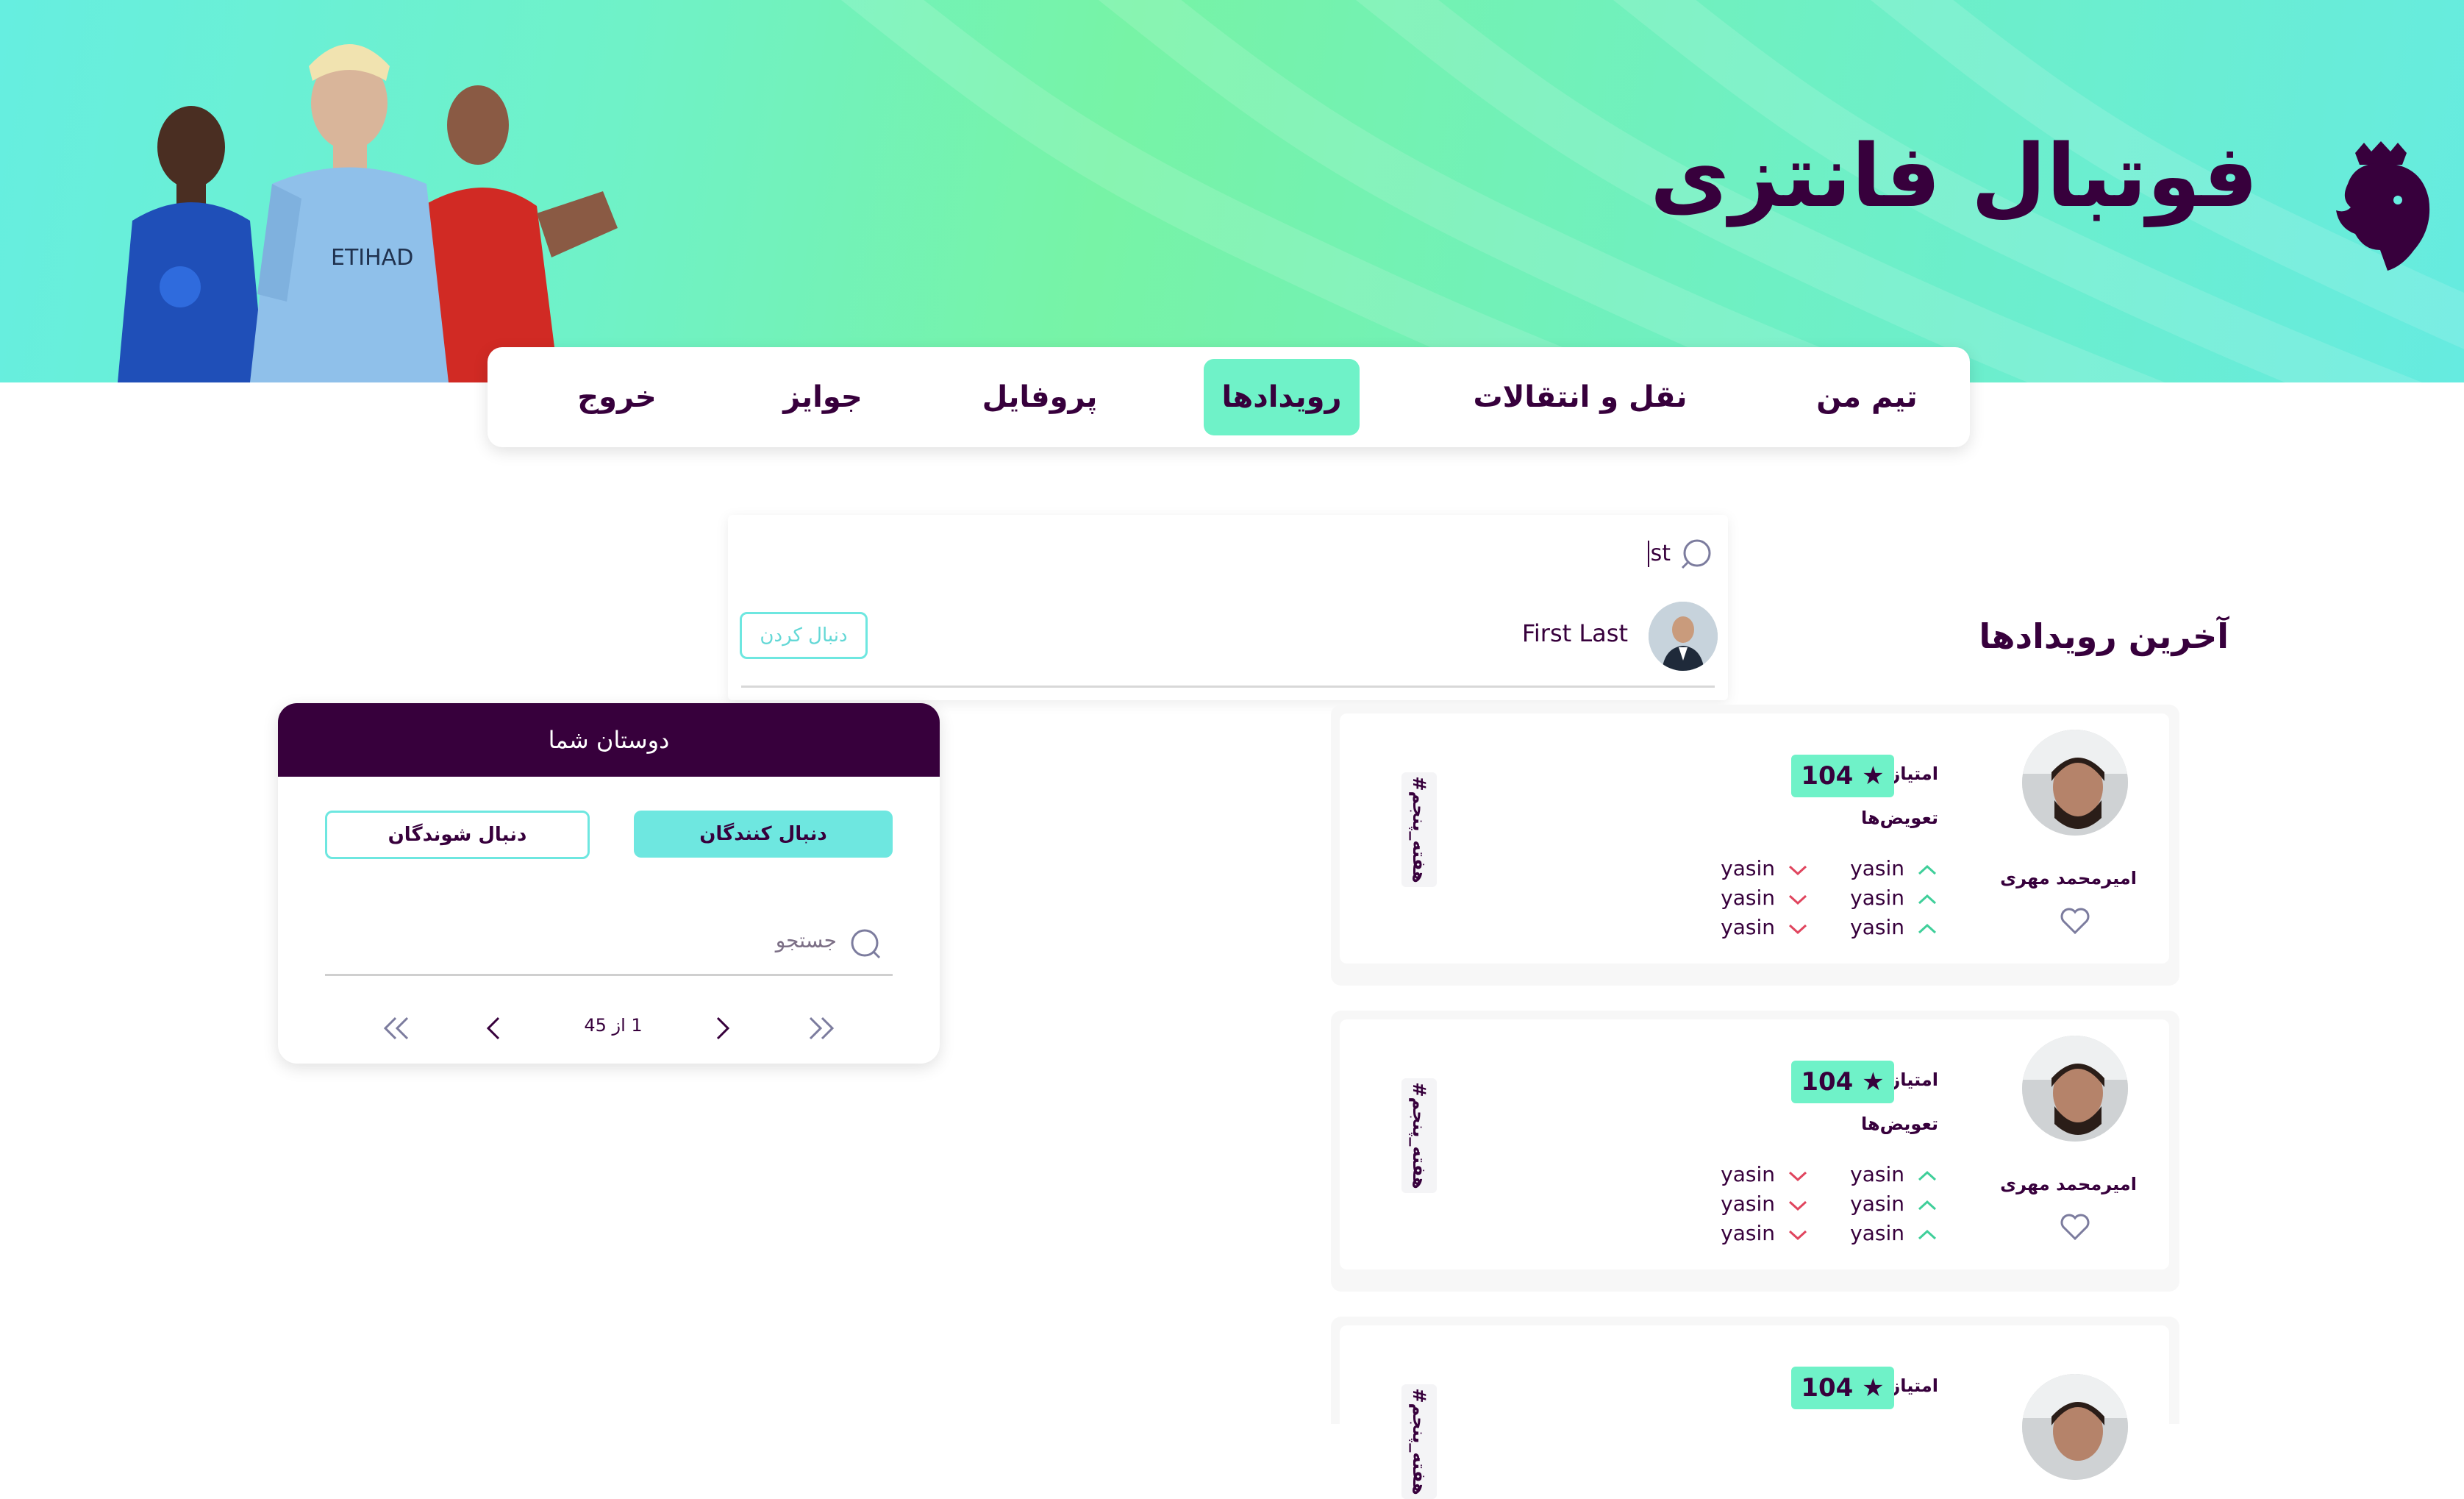  I want to click on prev-page-icon, so click(494, 1028).